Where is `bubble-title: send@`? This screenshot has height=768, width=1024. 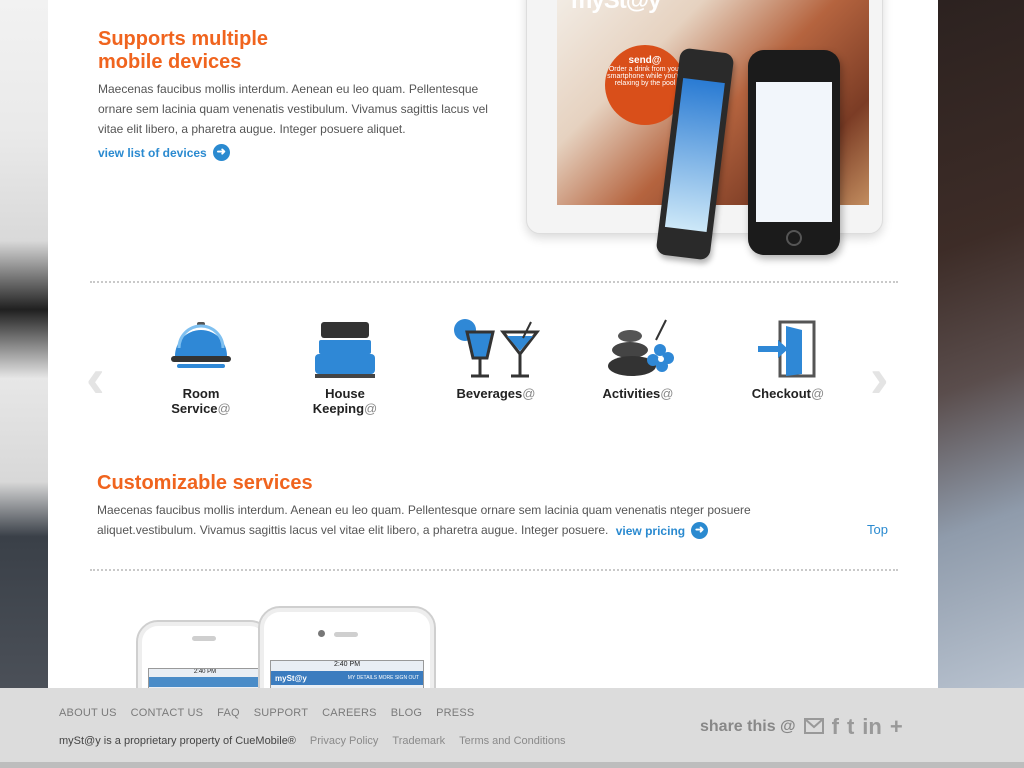 bubble-title: send@ is located at coordinates (645, 60).